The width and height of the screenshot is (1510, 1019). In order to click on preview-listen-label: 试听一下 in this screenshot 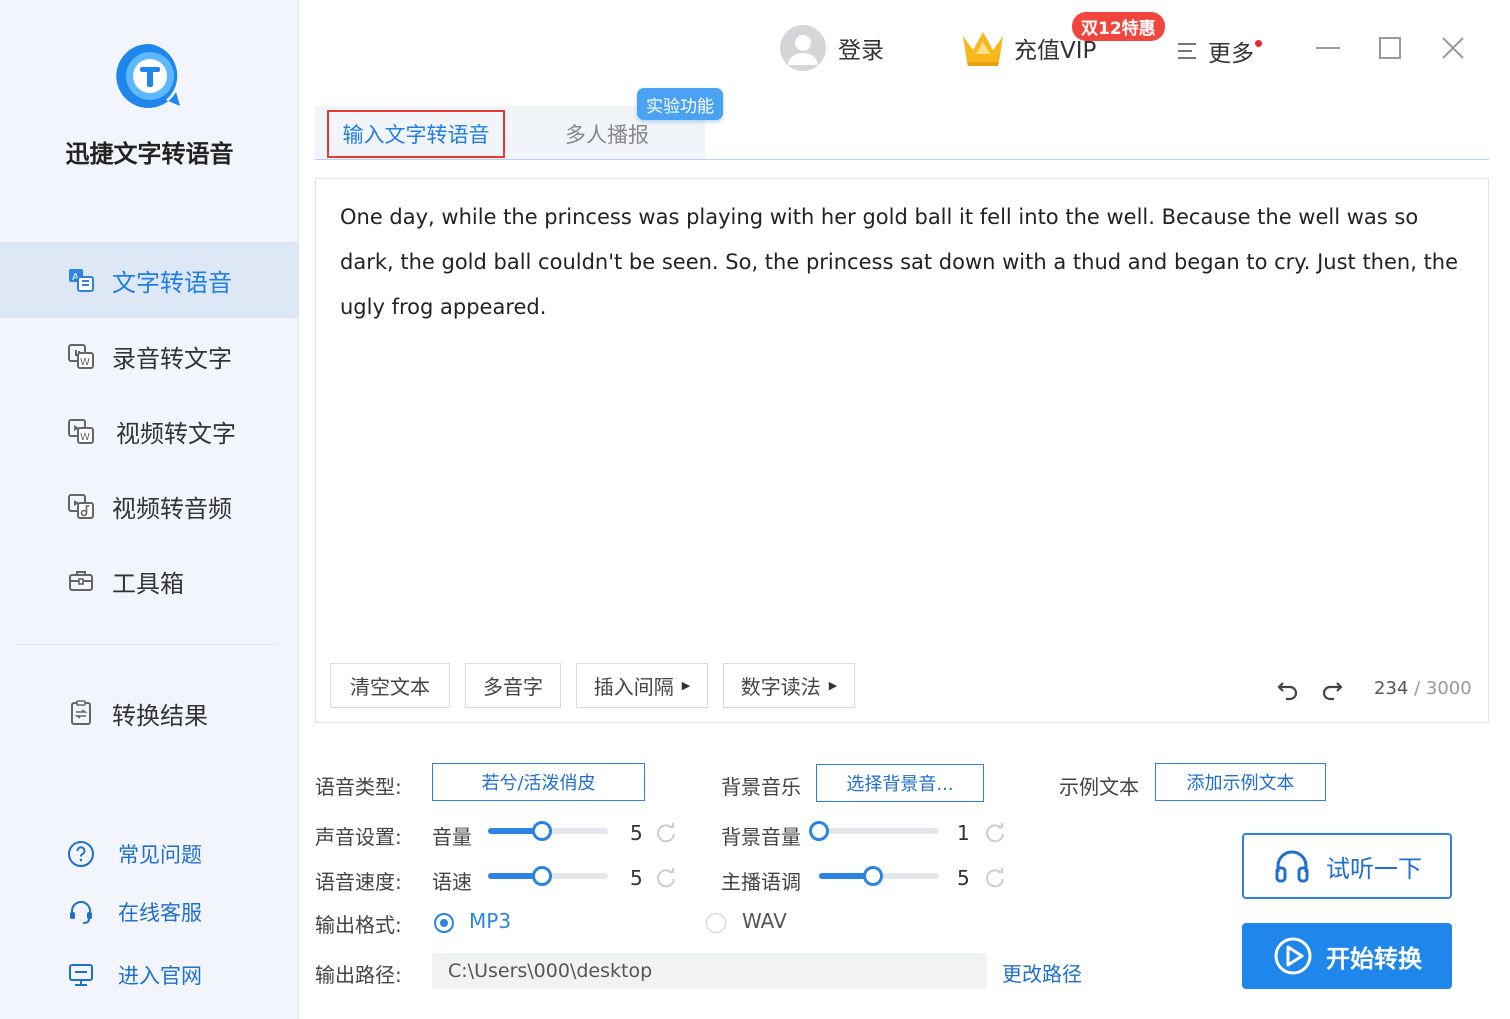, I will do `click(1374, 868)`.